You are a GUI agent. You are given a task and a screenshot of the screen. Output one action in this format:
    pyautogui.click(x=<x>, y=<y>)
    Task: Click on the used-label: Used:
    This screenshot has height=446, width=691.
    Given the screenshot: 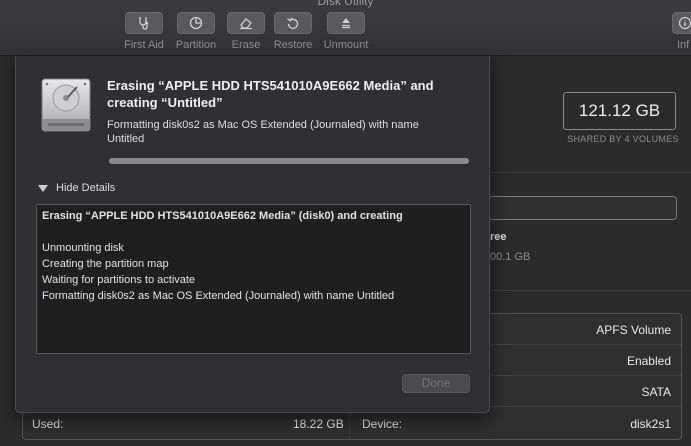 What is the action you would take?
    pyautogui.click(x=48, y=424)
    